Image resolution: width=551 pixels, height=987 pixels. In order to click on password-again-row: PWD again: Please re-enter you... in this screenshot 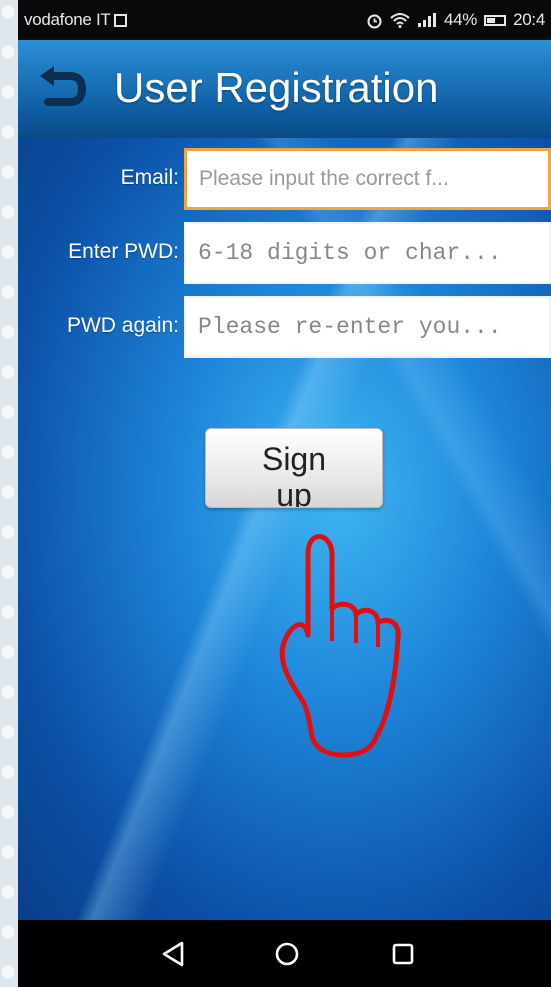, I will do `click(284, 327)`.